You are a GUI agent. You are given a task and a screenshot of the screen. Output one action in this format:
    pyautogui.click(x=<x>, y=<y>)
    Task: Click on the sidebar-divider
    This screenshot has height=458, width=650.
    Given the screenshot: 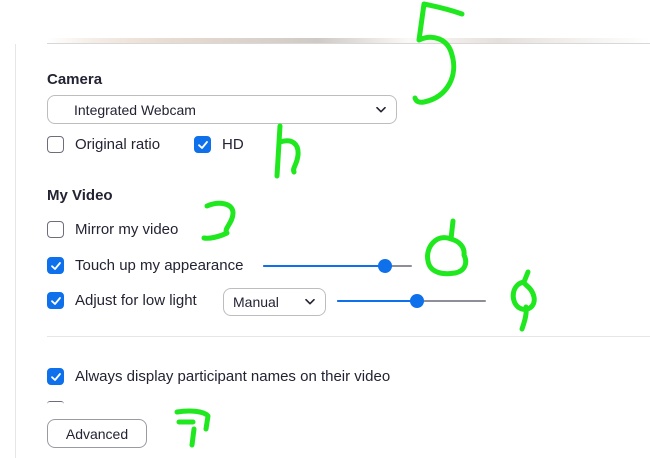 What is the action you would take?
    pyautogui.click(x=15, y=251)
    